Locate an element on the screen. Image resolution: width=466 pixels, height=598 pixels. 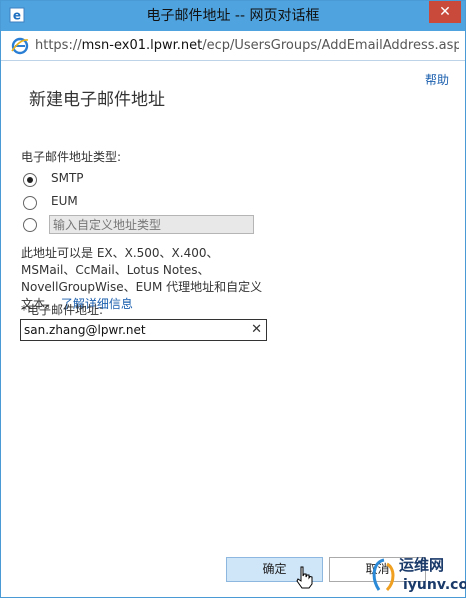
email-address-label: *电子邮件地址: is located at coordinates (62, 310).